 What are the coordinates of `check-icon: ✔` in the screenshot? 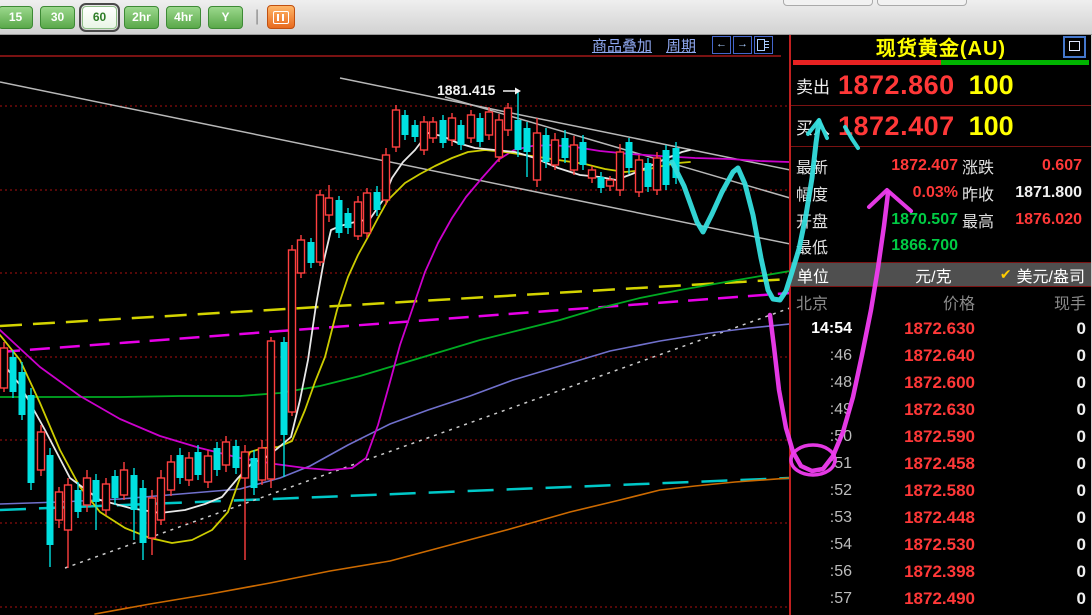 It's located at (1005, 274).